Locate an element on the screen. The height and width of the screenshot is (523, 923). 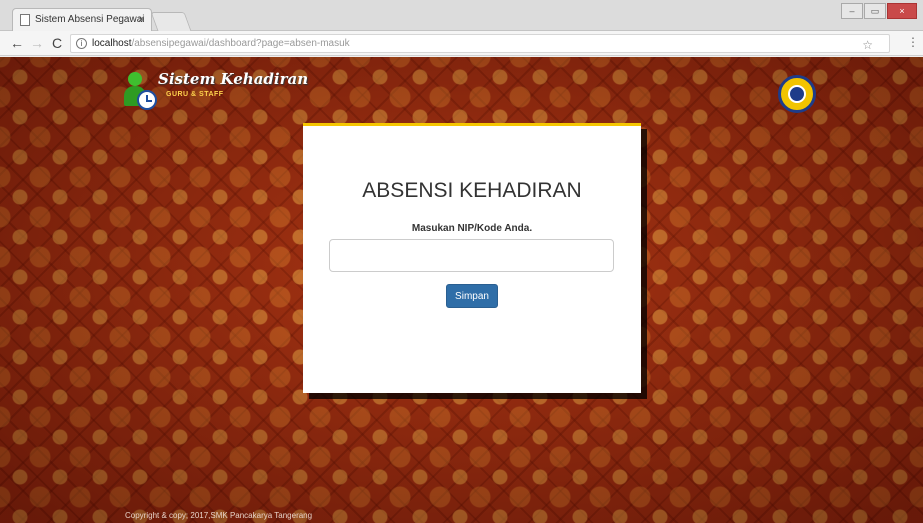
app-logo: Sistem Kehadiran GURU & STAFF is located at coordinates (215, 91).